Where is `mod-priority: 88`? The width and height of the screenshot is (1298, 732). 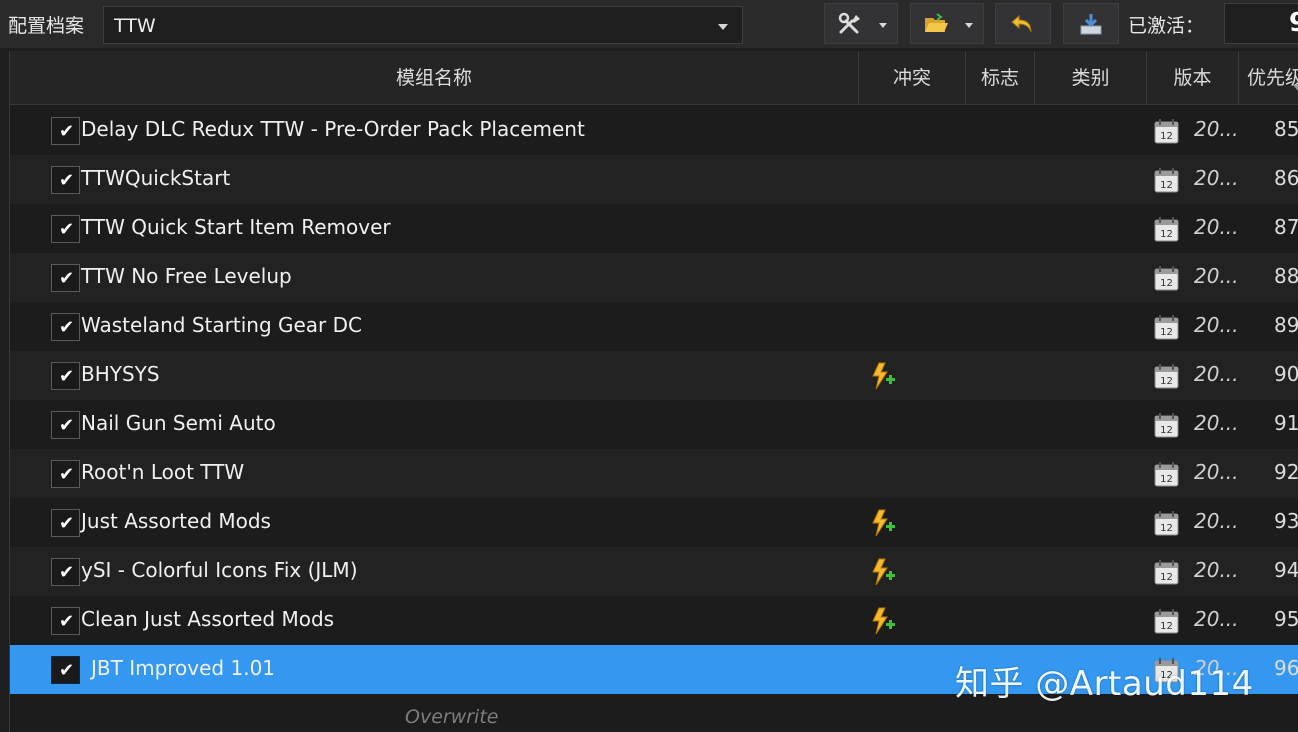
mod-priority: 88 is located at coordinates (1286, 276).